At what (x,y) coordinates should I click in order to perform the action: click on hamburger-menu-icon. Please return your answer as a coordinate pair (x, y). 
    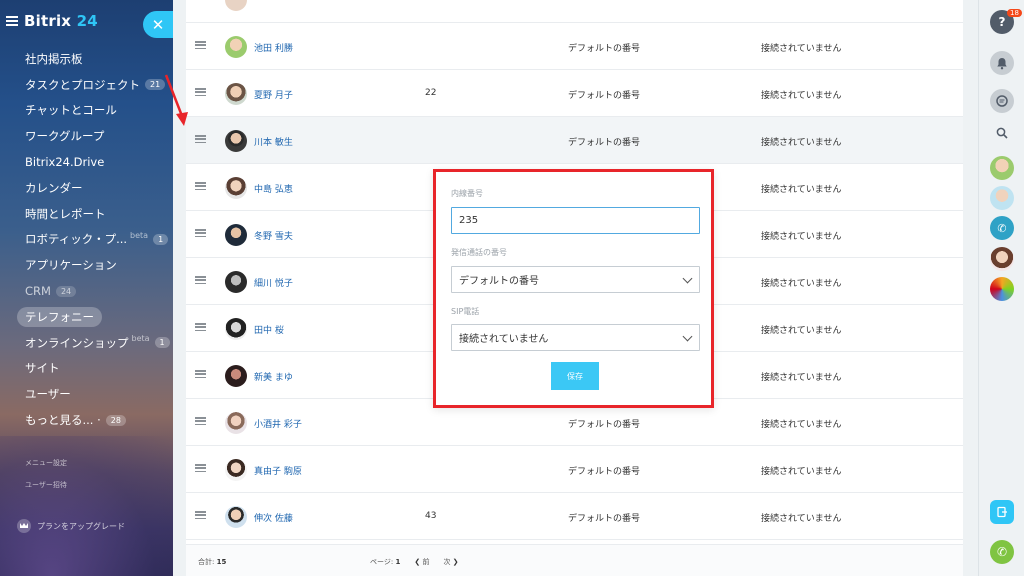
    Looking at the image, I should click on (12, 21).